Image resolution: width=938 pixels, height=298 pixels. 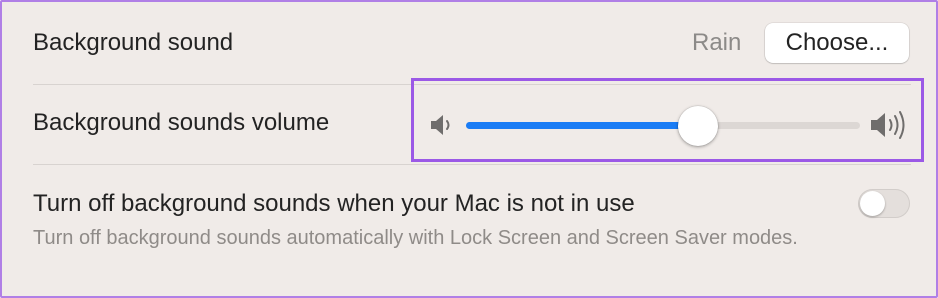 I want to click on toggle-knob, so click(x=872, y=203).